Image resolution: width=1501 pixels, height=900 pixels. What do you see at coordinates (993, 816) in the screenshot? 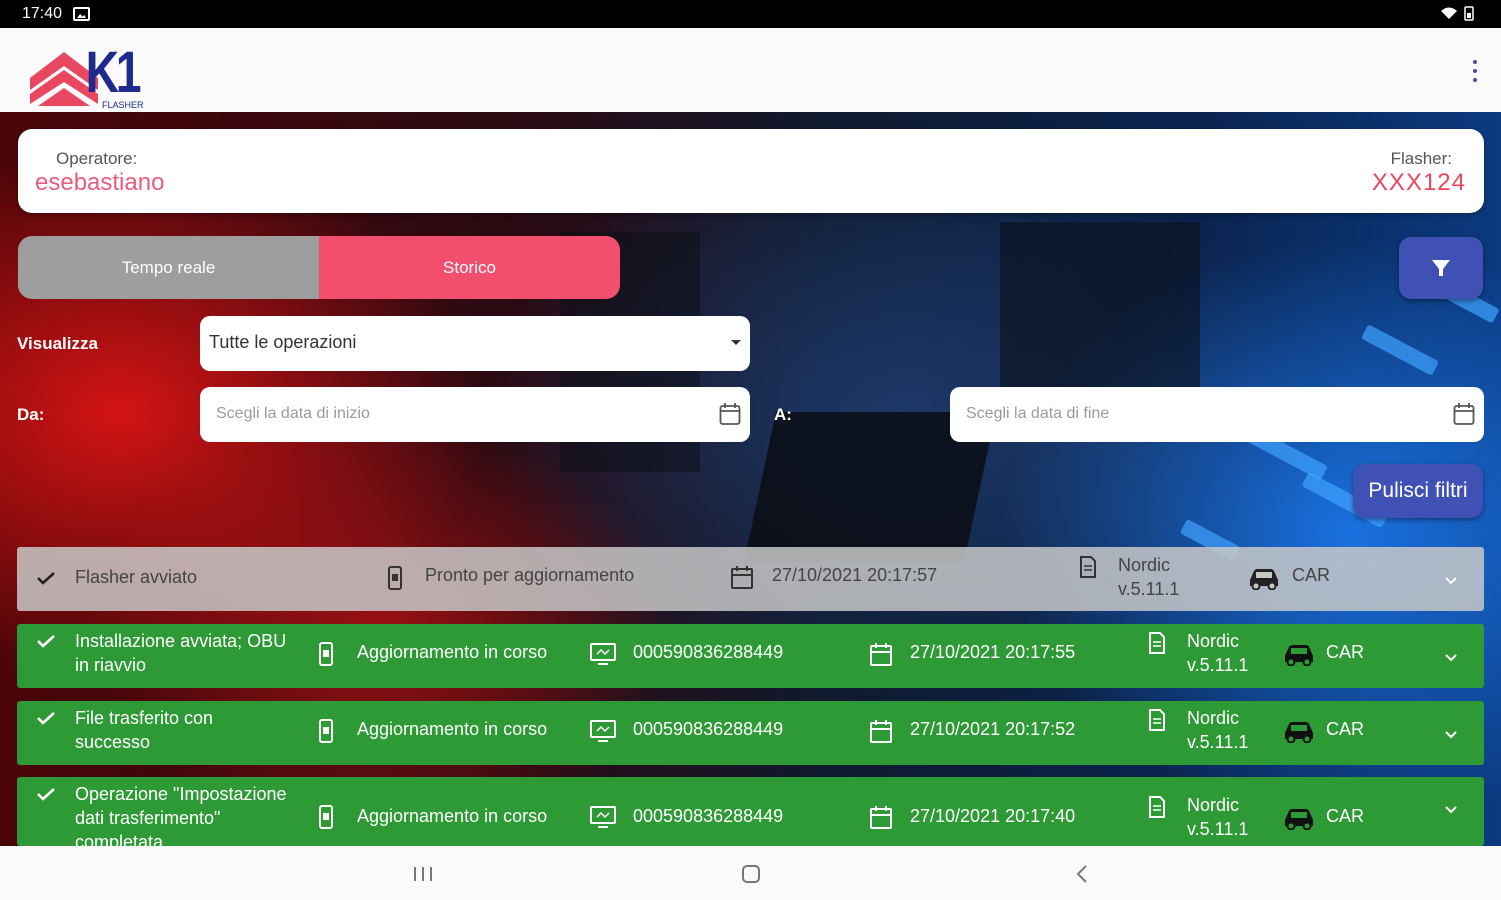
I see `row-datetime: 27/10/2021 20:17:40` at bounding box center [993, 816].